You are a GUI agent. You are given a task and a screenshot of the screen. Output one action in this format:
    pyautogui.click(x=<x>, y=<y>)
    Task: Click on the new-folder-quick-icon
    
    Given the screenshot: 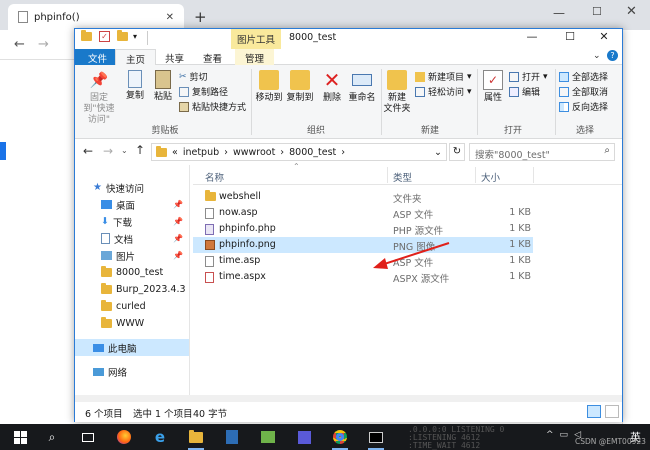 What is the action you would take?
    pyautogui.click(x=122, y=37)
    